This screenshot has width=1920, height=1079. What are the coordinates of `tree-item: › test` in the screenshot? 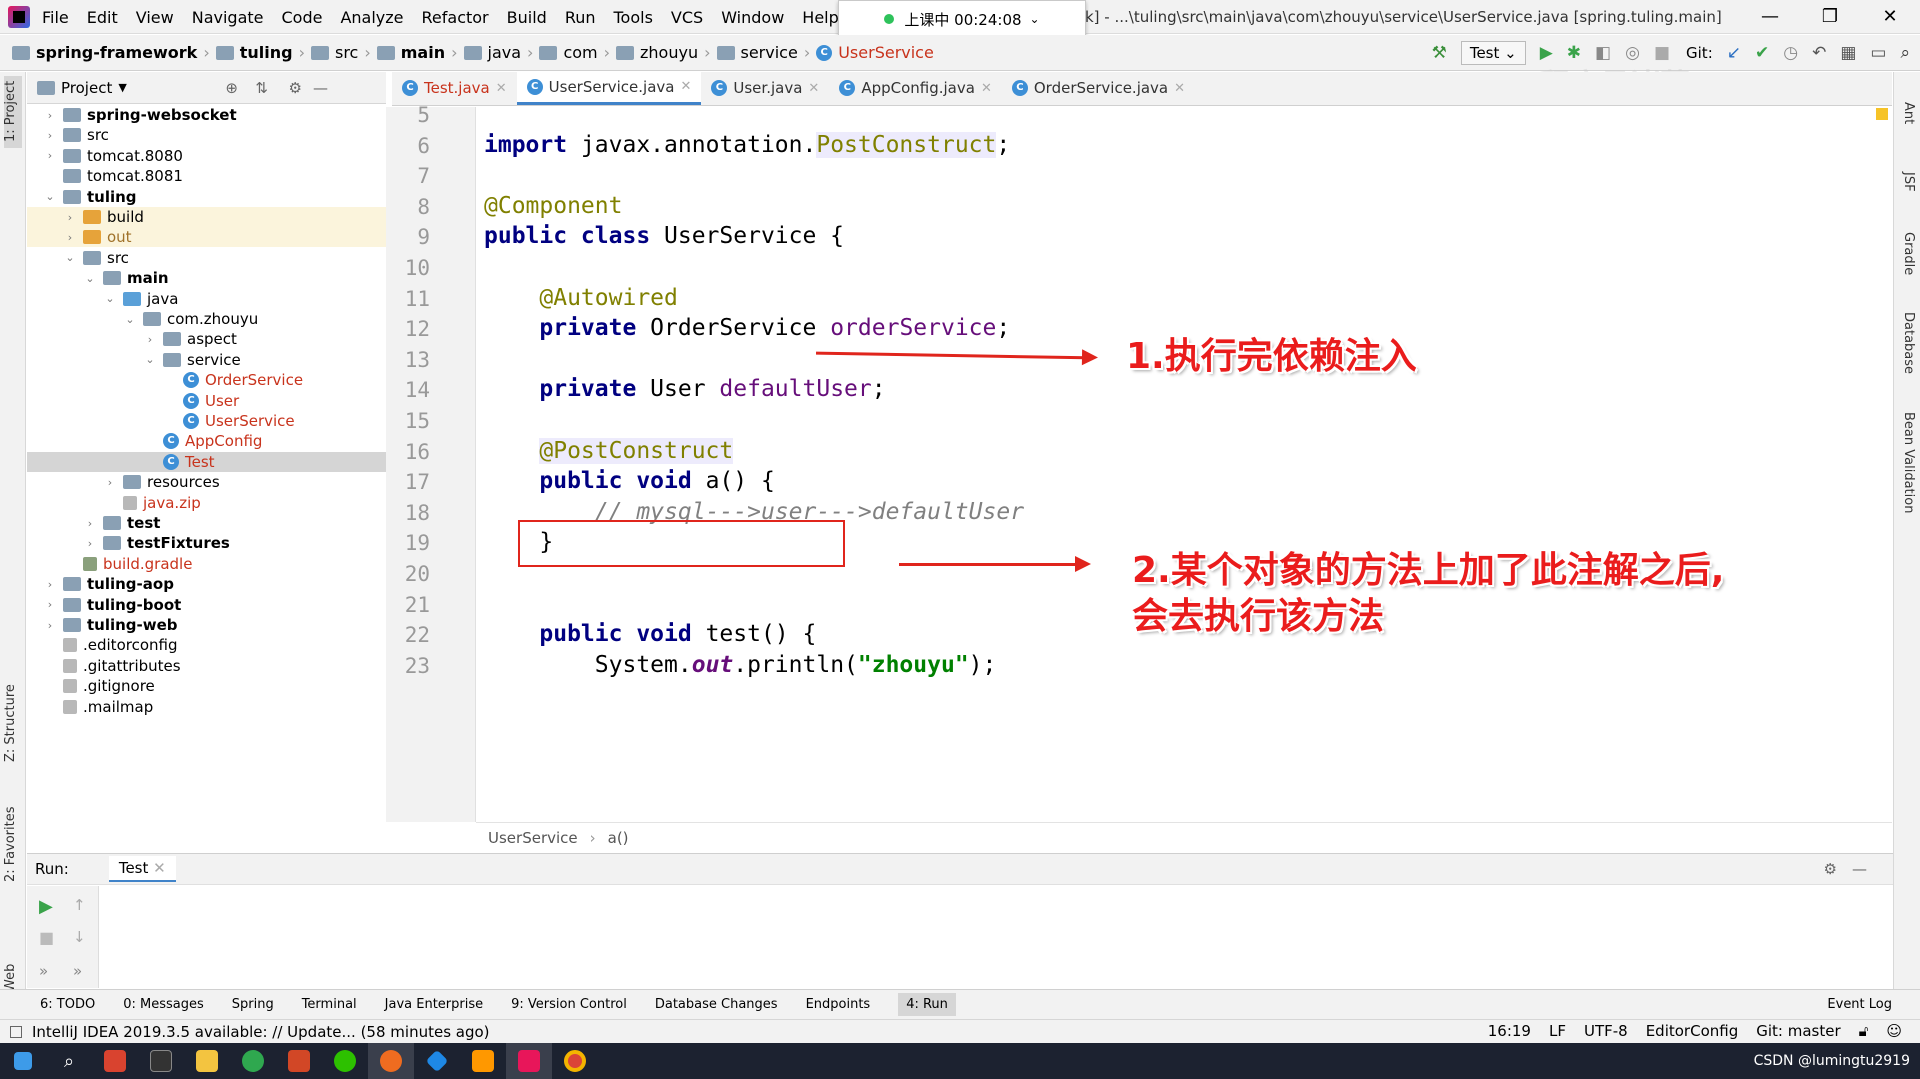 It's located at (206, 523).